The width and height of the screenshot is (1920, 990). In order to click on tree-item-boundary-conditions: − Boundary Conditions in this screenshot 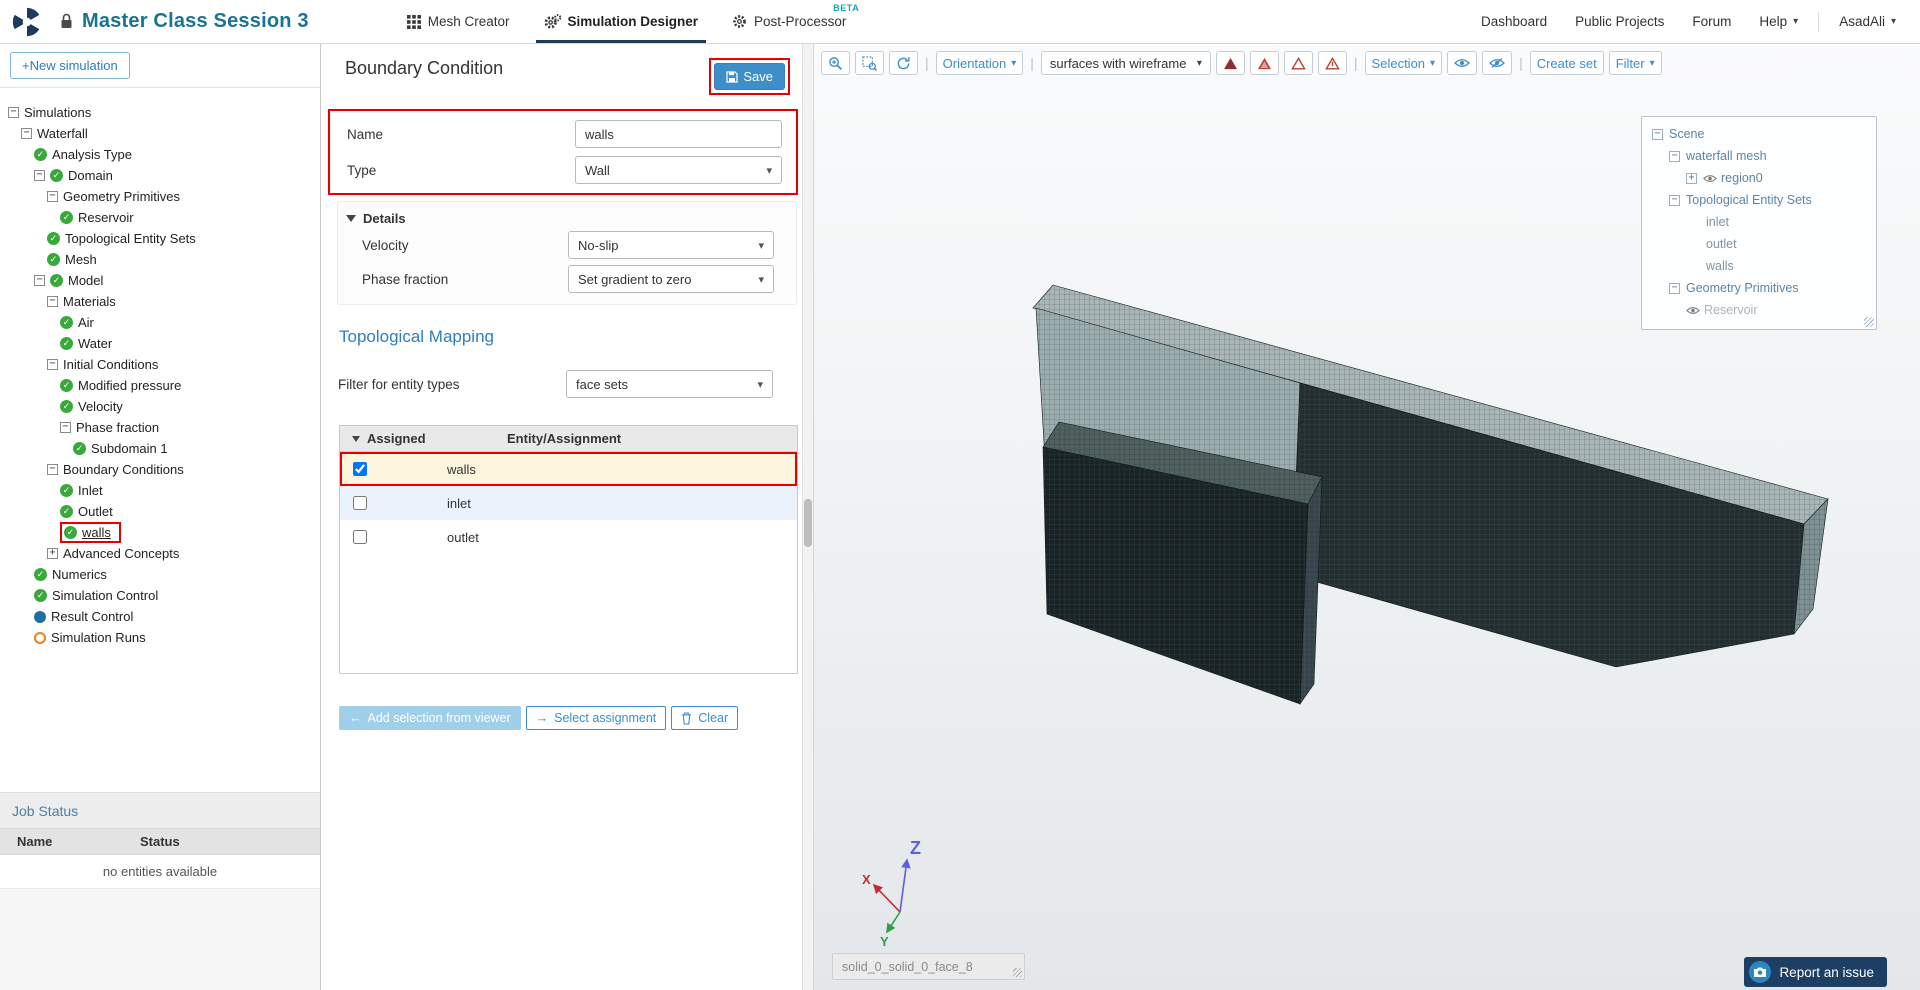, I will do `click(160, 469)`.